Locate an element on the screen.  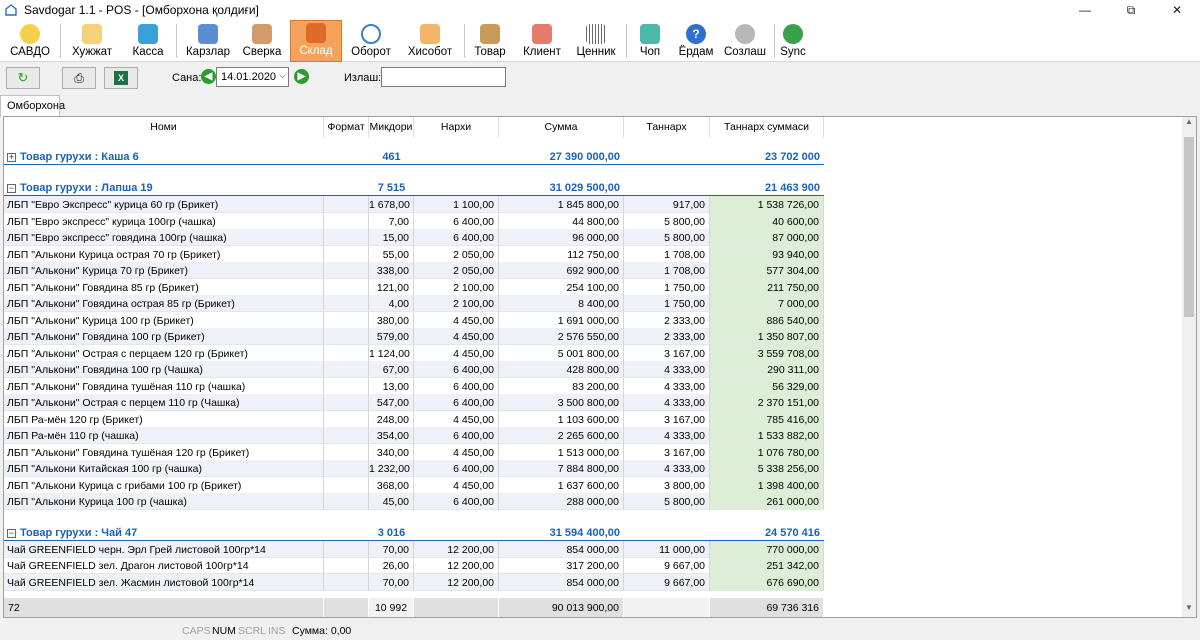
cell-cost-sum: 770 000,00 is located at coordinates (767, 549).